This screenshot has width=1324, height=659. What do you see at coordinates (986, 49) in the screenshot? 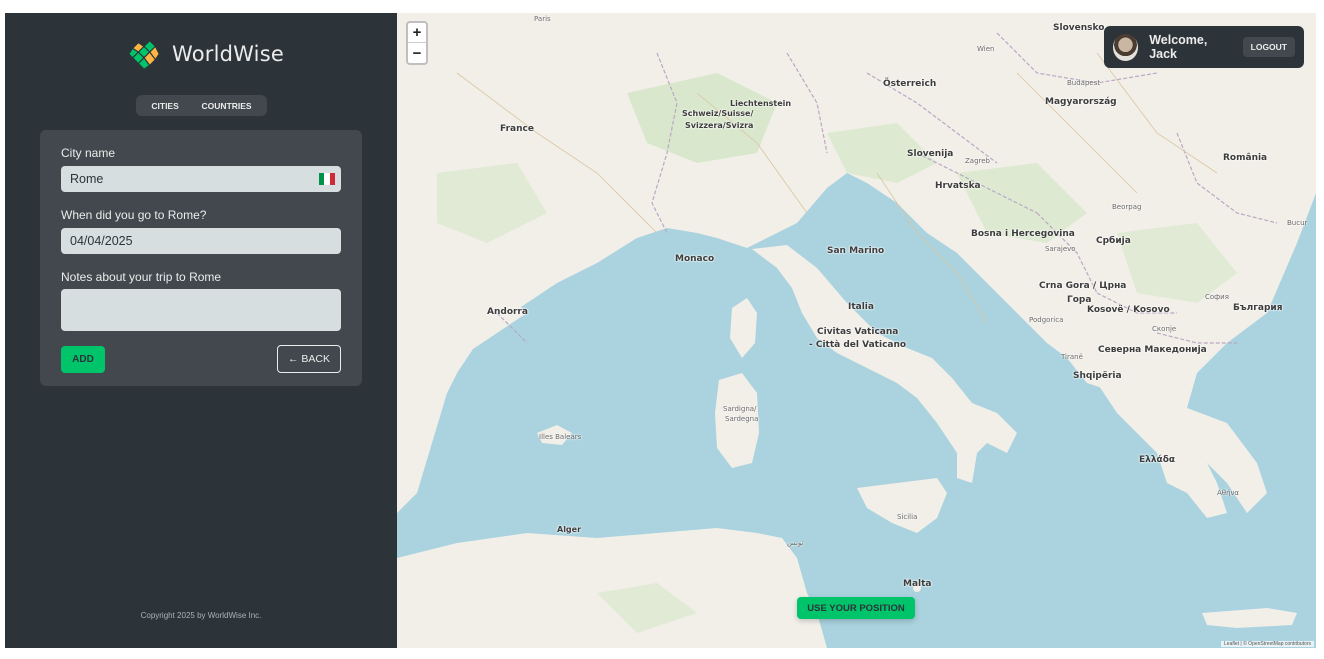
I see `map-label: Wien` at bounding box center [986, 49].